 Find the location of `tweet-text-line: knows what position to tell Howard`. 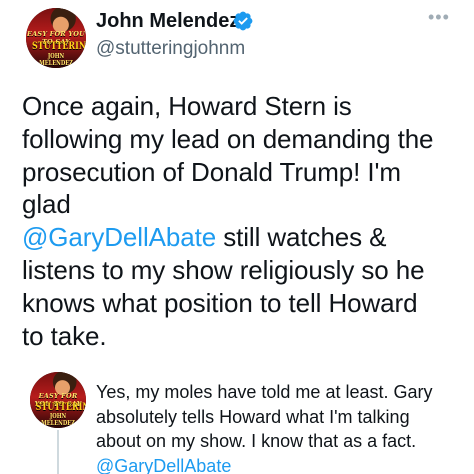

tweet-text-line: knows what position to tell Howard is located at coordinates (220, 302).